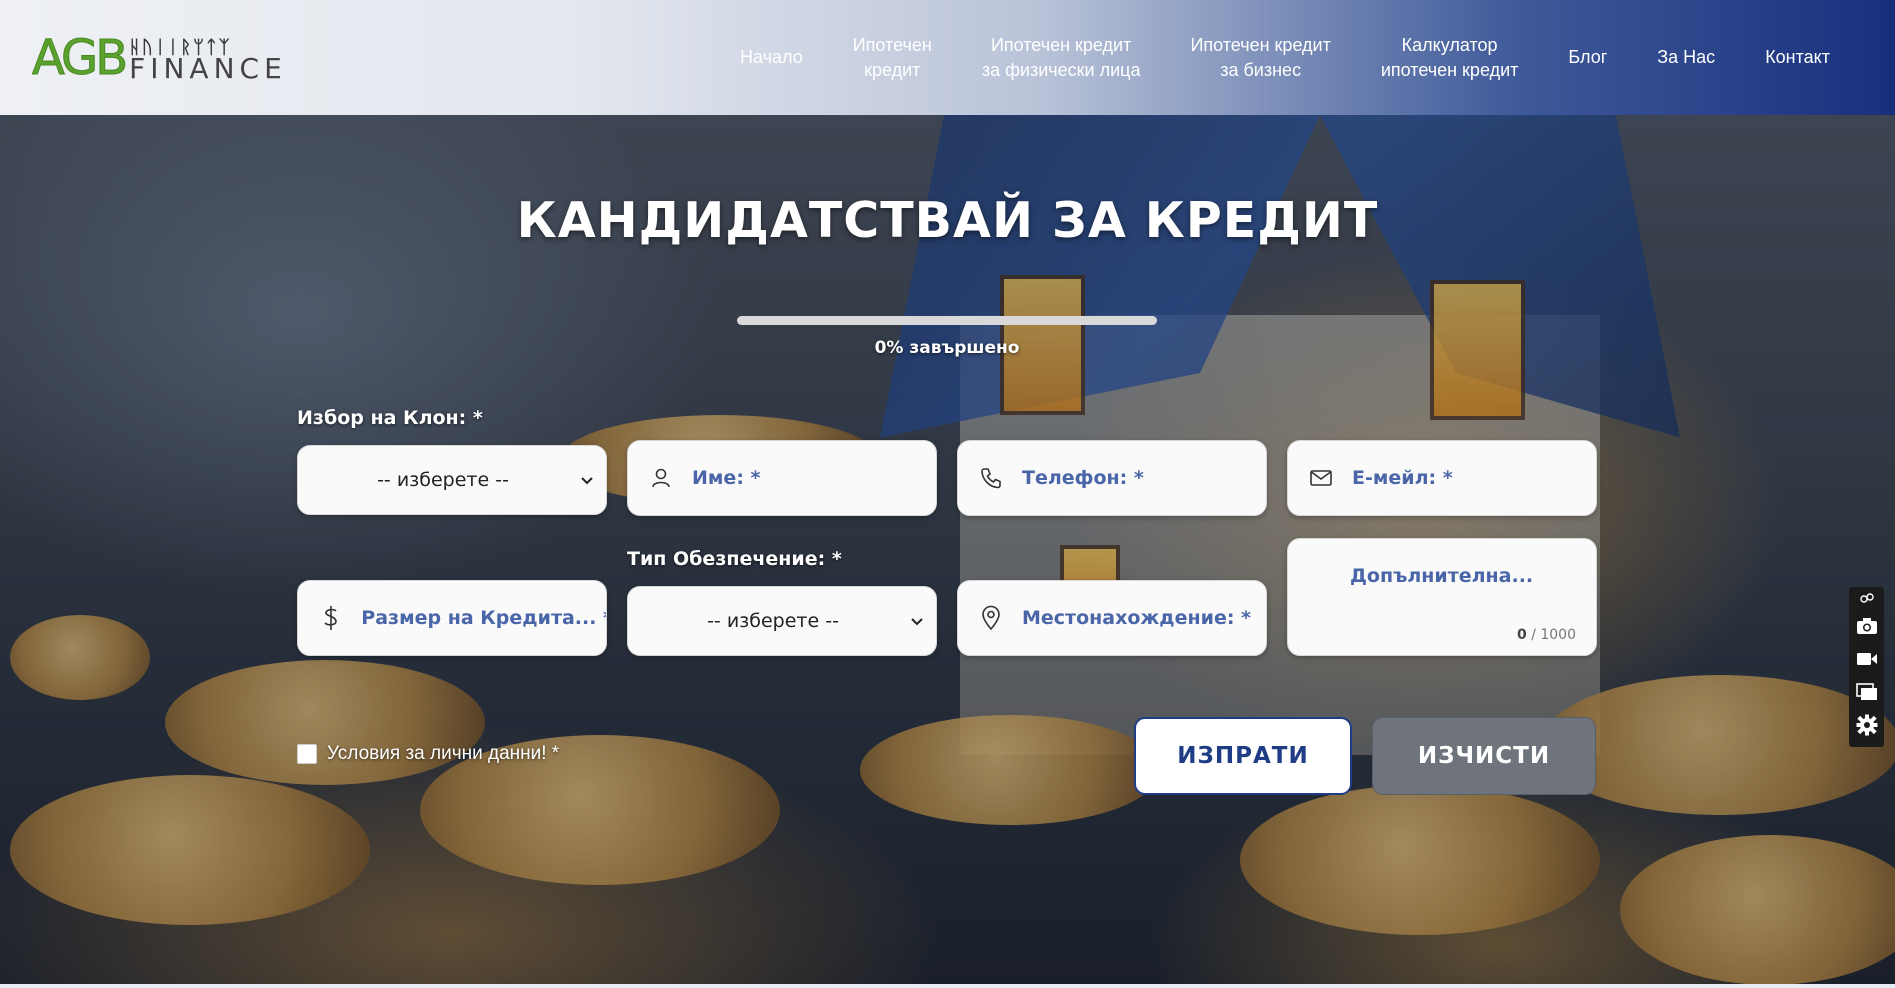  Describe the element at coordinates (483, 618) in the screenshot. I see `loan-amount-placeholder: Размер на Кредита... *` at that location.